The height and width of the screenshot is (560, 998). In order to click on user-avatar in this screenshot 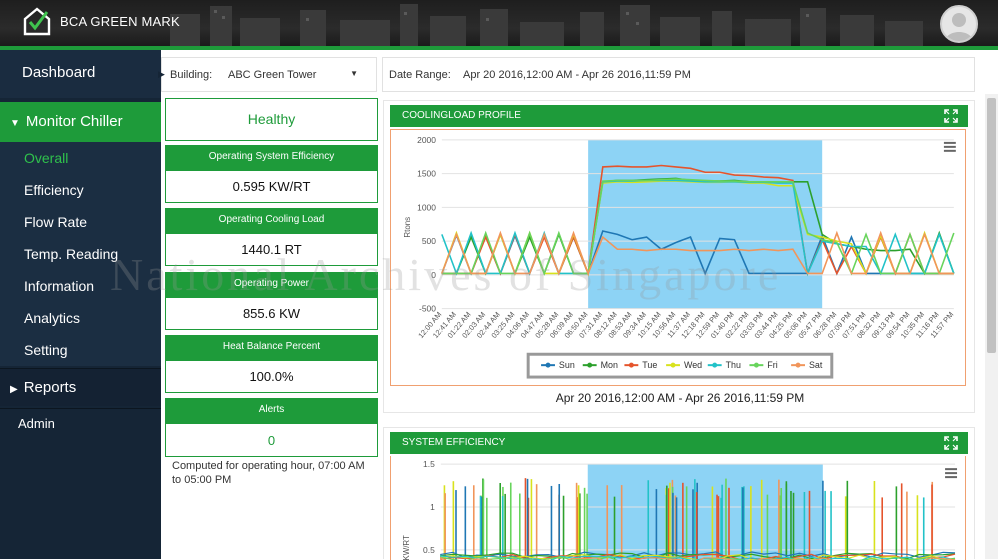, I will do `click(959, 24)`.